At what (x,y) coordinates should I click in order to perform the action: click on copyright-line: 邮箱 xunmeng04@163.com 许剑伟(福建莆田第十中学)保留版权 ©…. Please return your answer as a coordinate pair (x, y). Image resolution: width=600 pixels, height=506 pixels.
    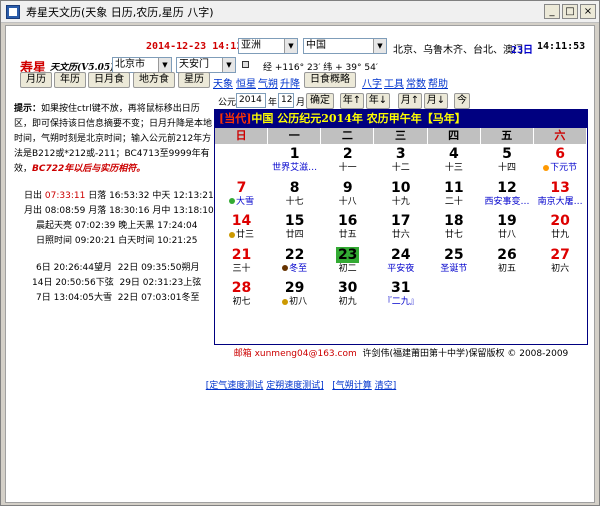
    Looking at the image, I should click on (401, 352).